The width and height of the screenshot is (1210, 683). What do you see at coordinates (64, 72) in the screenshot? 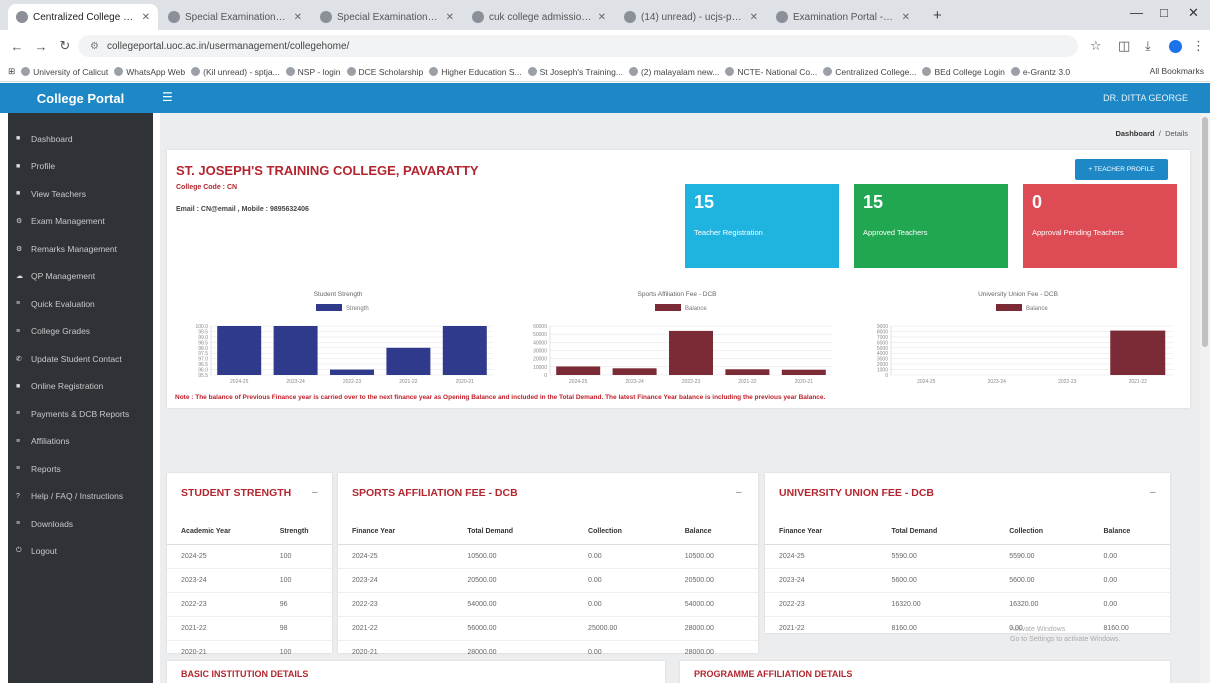
I see `bookmark-item: University of Calicut` at bounding box center [64, 72].